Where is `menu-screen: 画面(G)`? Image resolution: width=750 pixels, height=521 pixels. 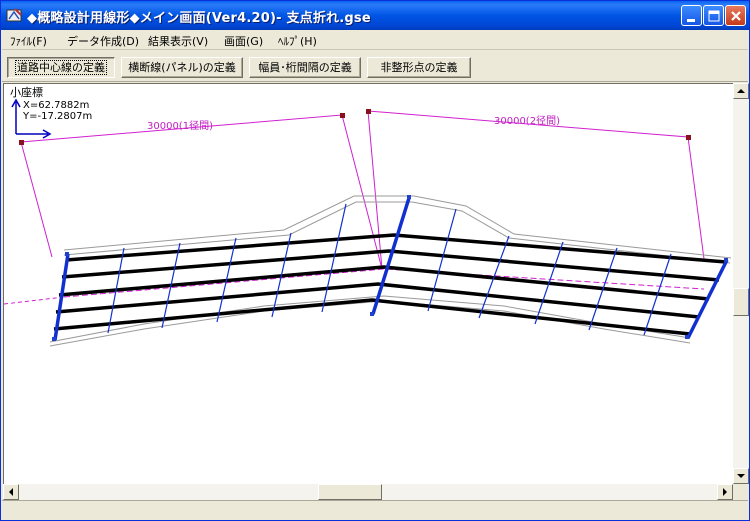 menu-screen: 画面(G) is located at coordinates (243, 41).